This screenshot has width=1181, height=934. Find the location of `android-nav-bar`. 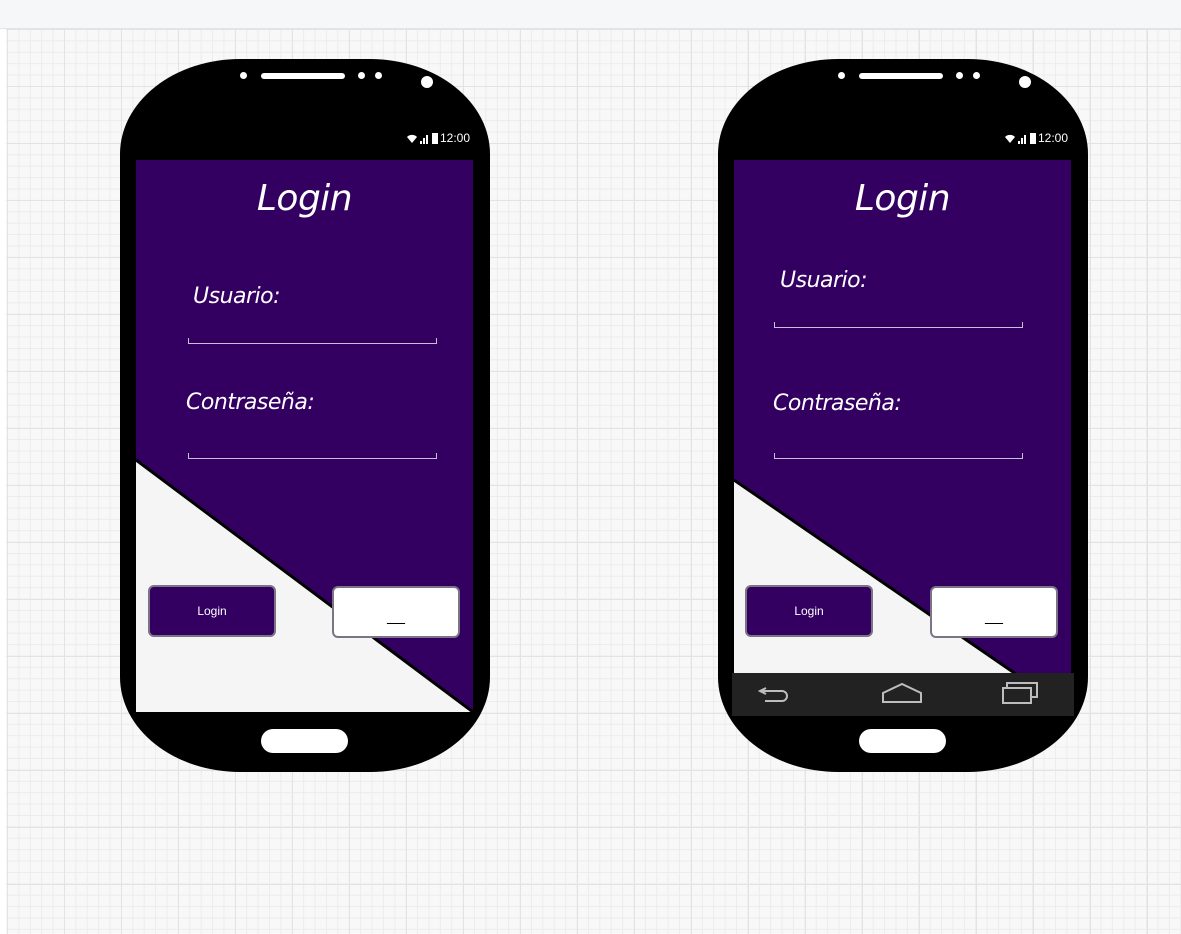

android-nav-bar is located at coordinates (903, 694).